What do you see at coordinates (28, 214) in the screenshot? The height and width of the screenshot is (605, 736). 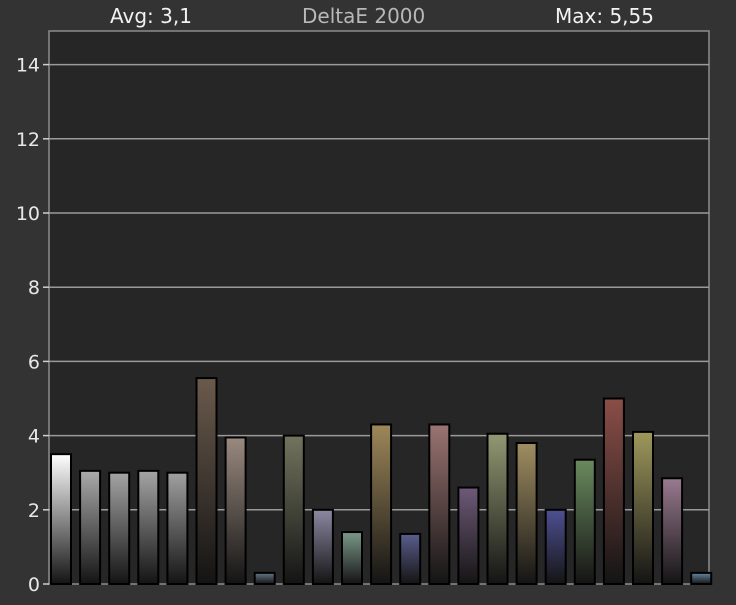 I see `y-tick-label: 10` at bounding box center [28, 214].